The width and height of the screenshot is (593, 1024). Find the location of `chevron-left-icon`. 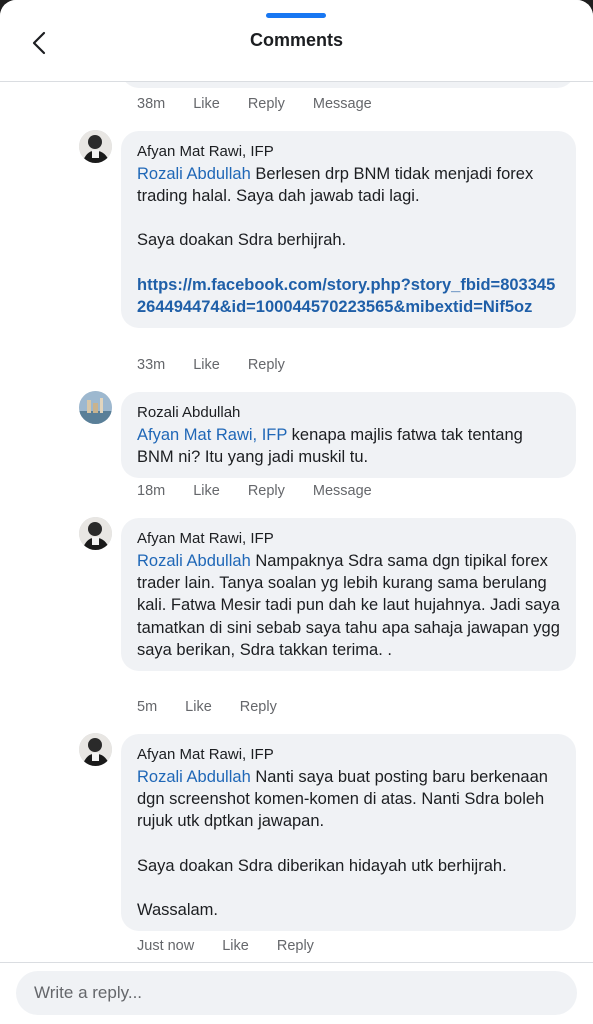

chevron-left-icon is located at coordinates (39, 43).